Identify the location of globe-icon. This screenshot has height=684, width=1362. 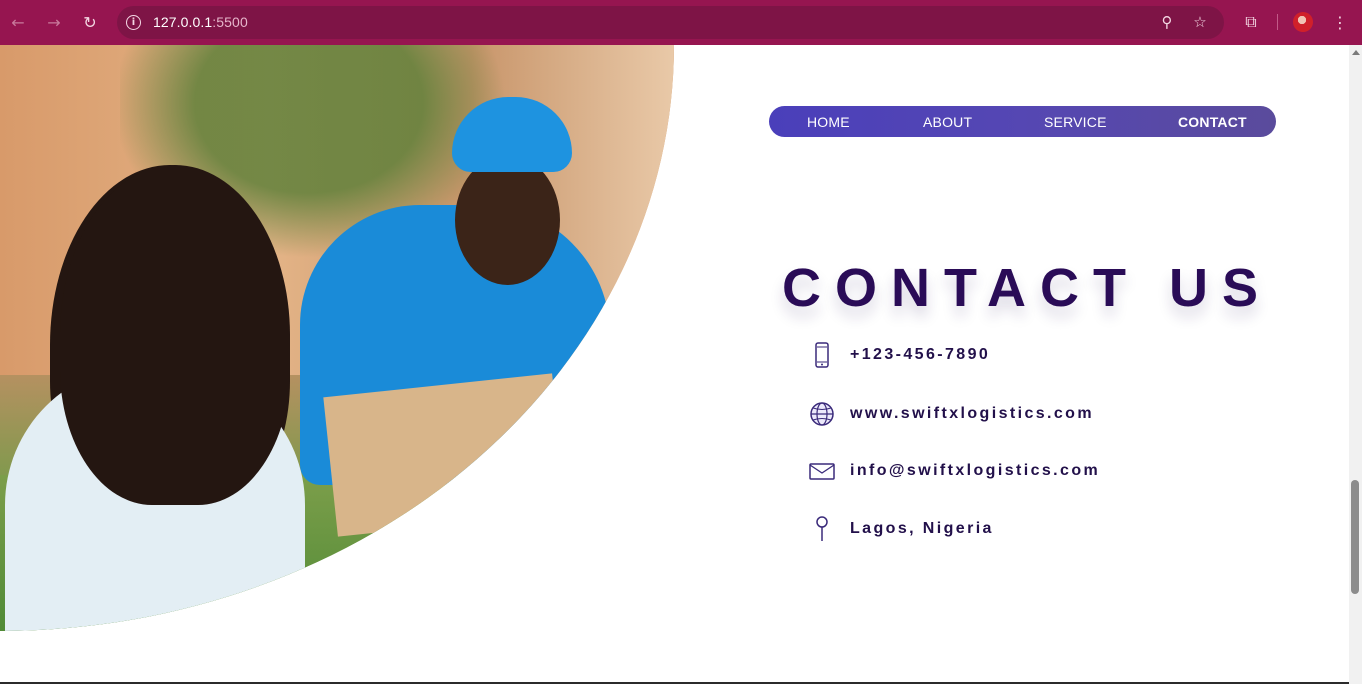
(822, 414).